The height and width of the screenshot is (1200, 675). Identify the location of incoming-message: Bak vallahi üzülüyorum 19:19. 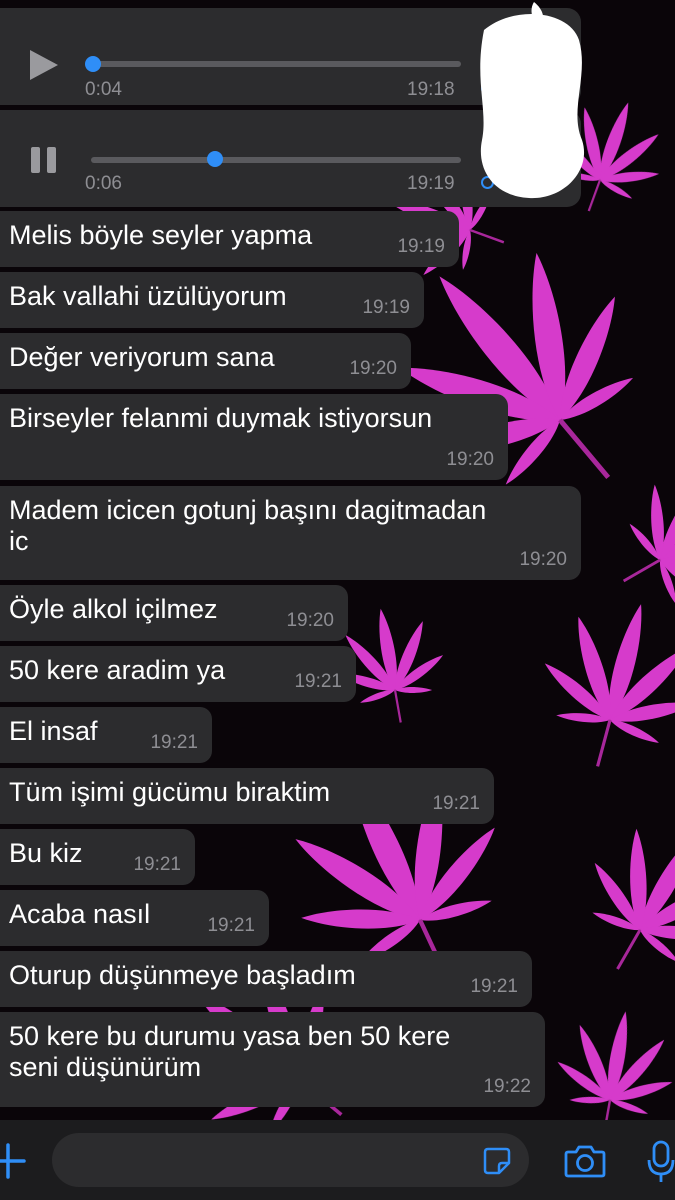
(212, 300).